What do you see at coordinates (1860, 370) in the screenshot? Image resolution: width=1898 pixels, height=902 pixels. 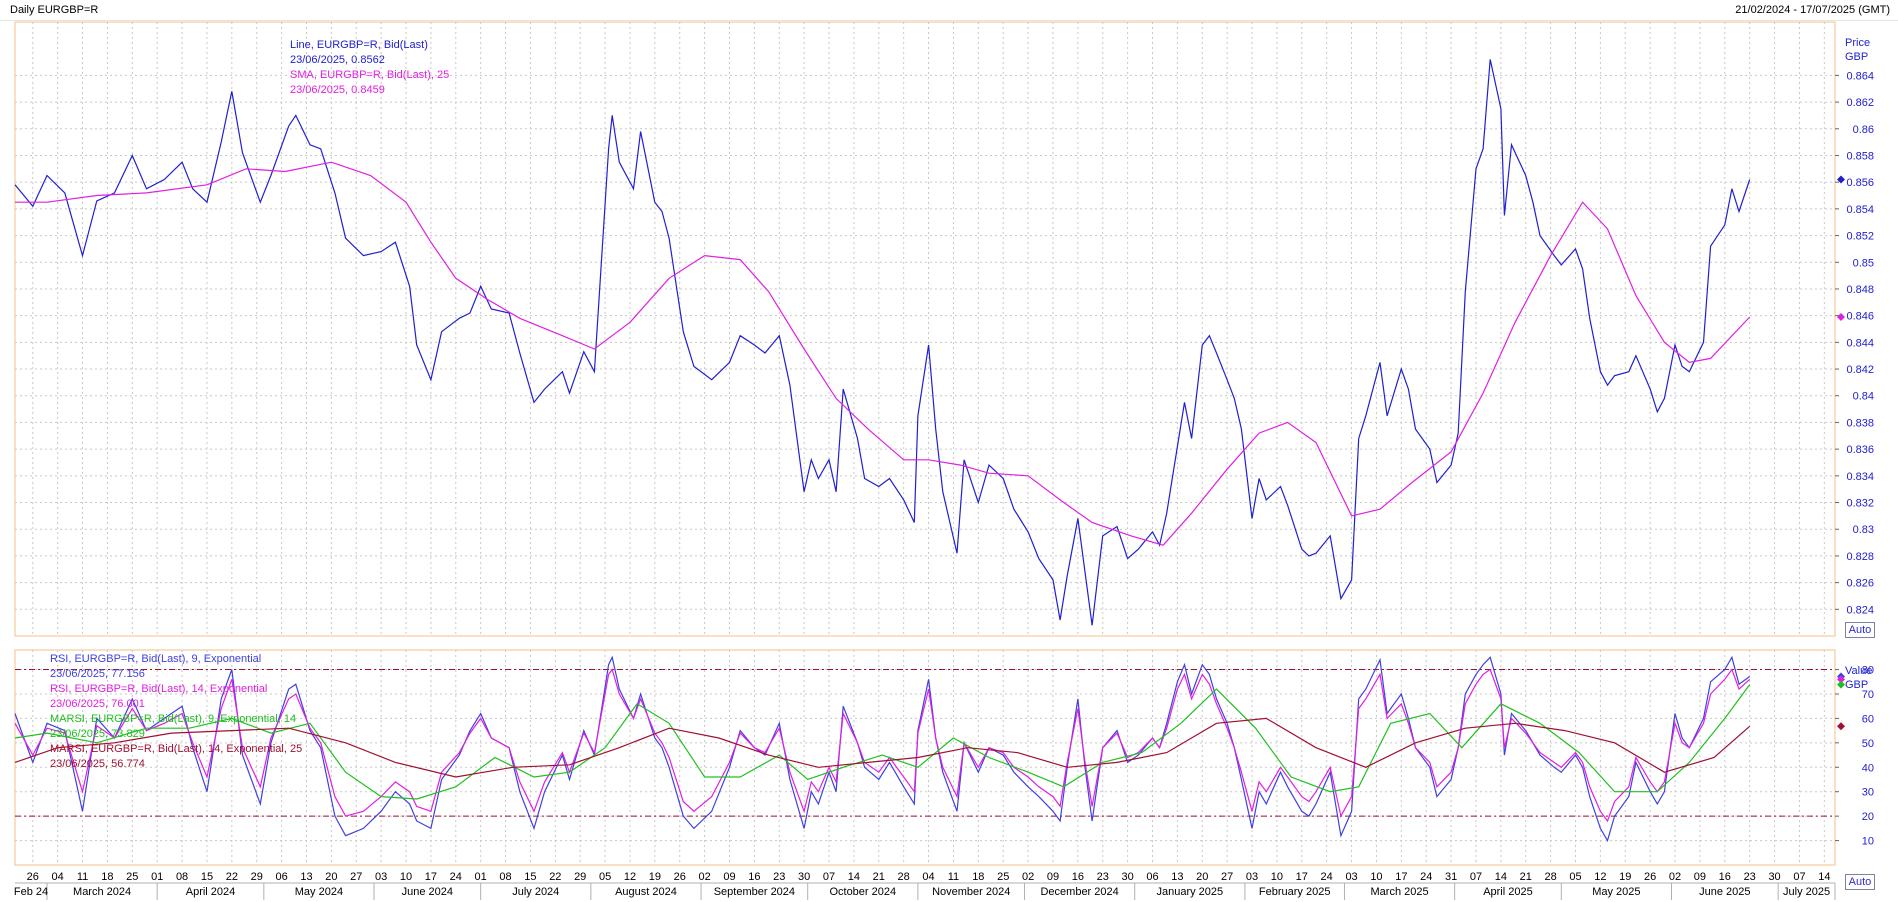 I see `price-y-tick-label: 0.842` at bounding box center [1860, 370].